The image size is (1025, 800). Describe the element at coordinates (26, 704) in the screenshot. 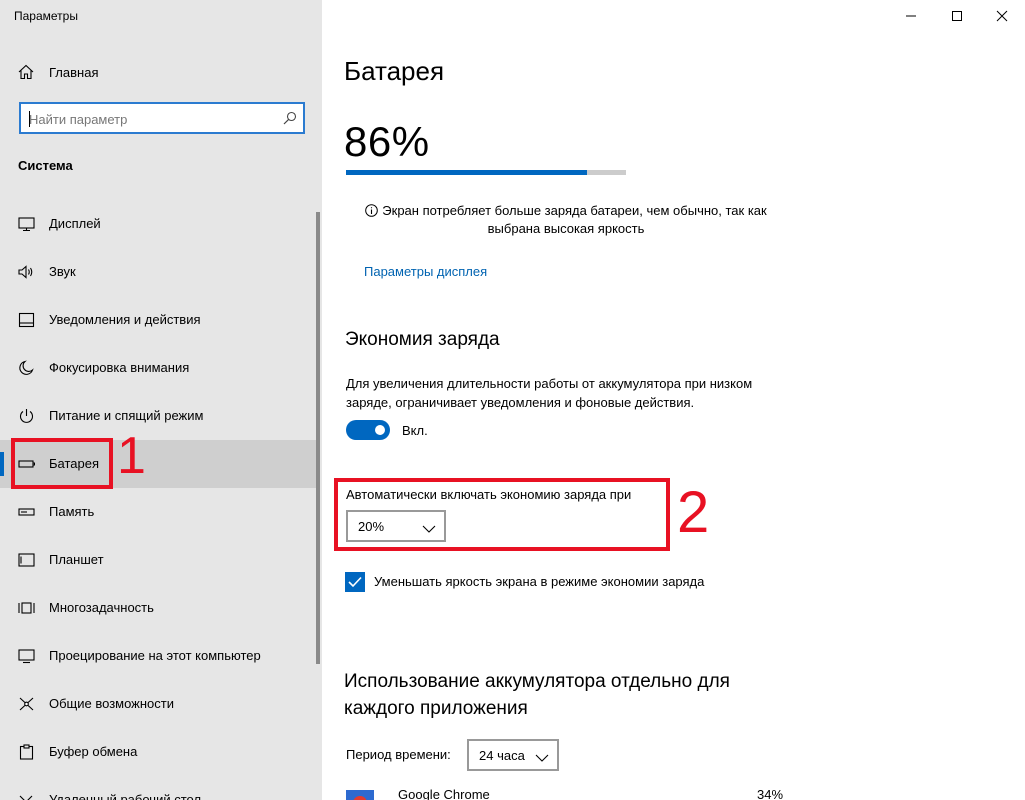

I see `shared-experiences-icon` at that location.